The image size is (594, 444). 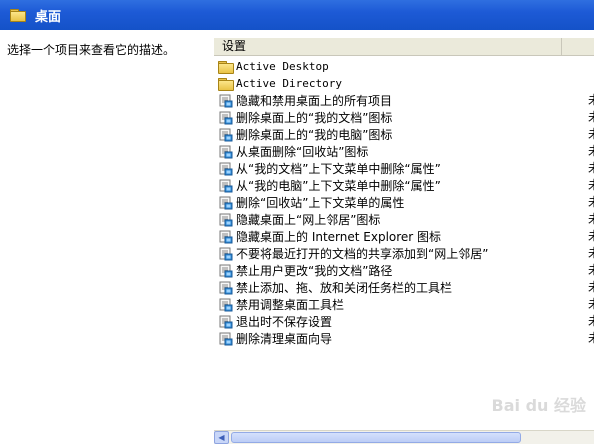 What do you see at coordinates (297, 15) in the screenshot?
I see `window-title-bar: 桌面` at bounding box center [297, 15].